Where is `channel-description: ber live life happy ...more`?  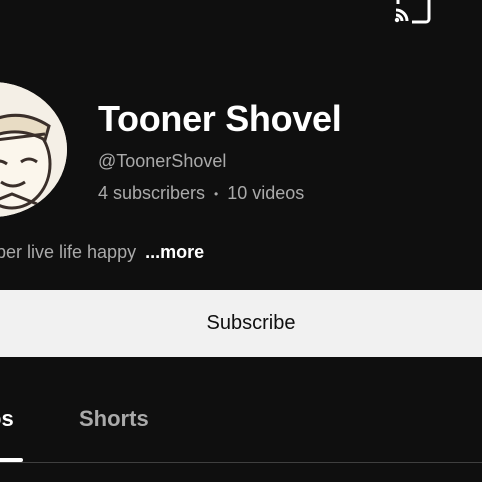 channel-description: ber live life happy ...more is located at coordinates (102, 252).